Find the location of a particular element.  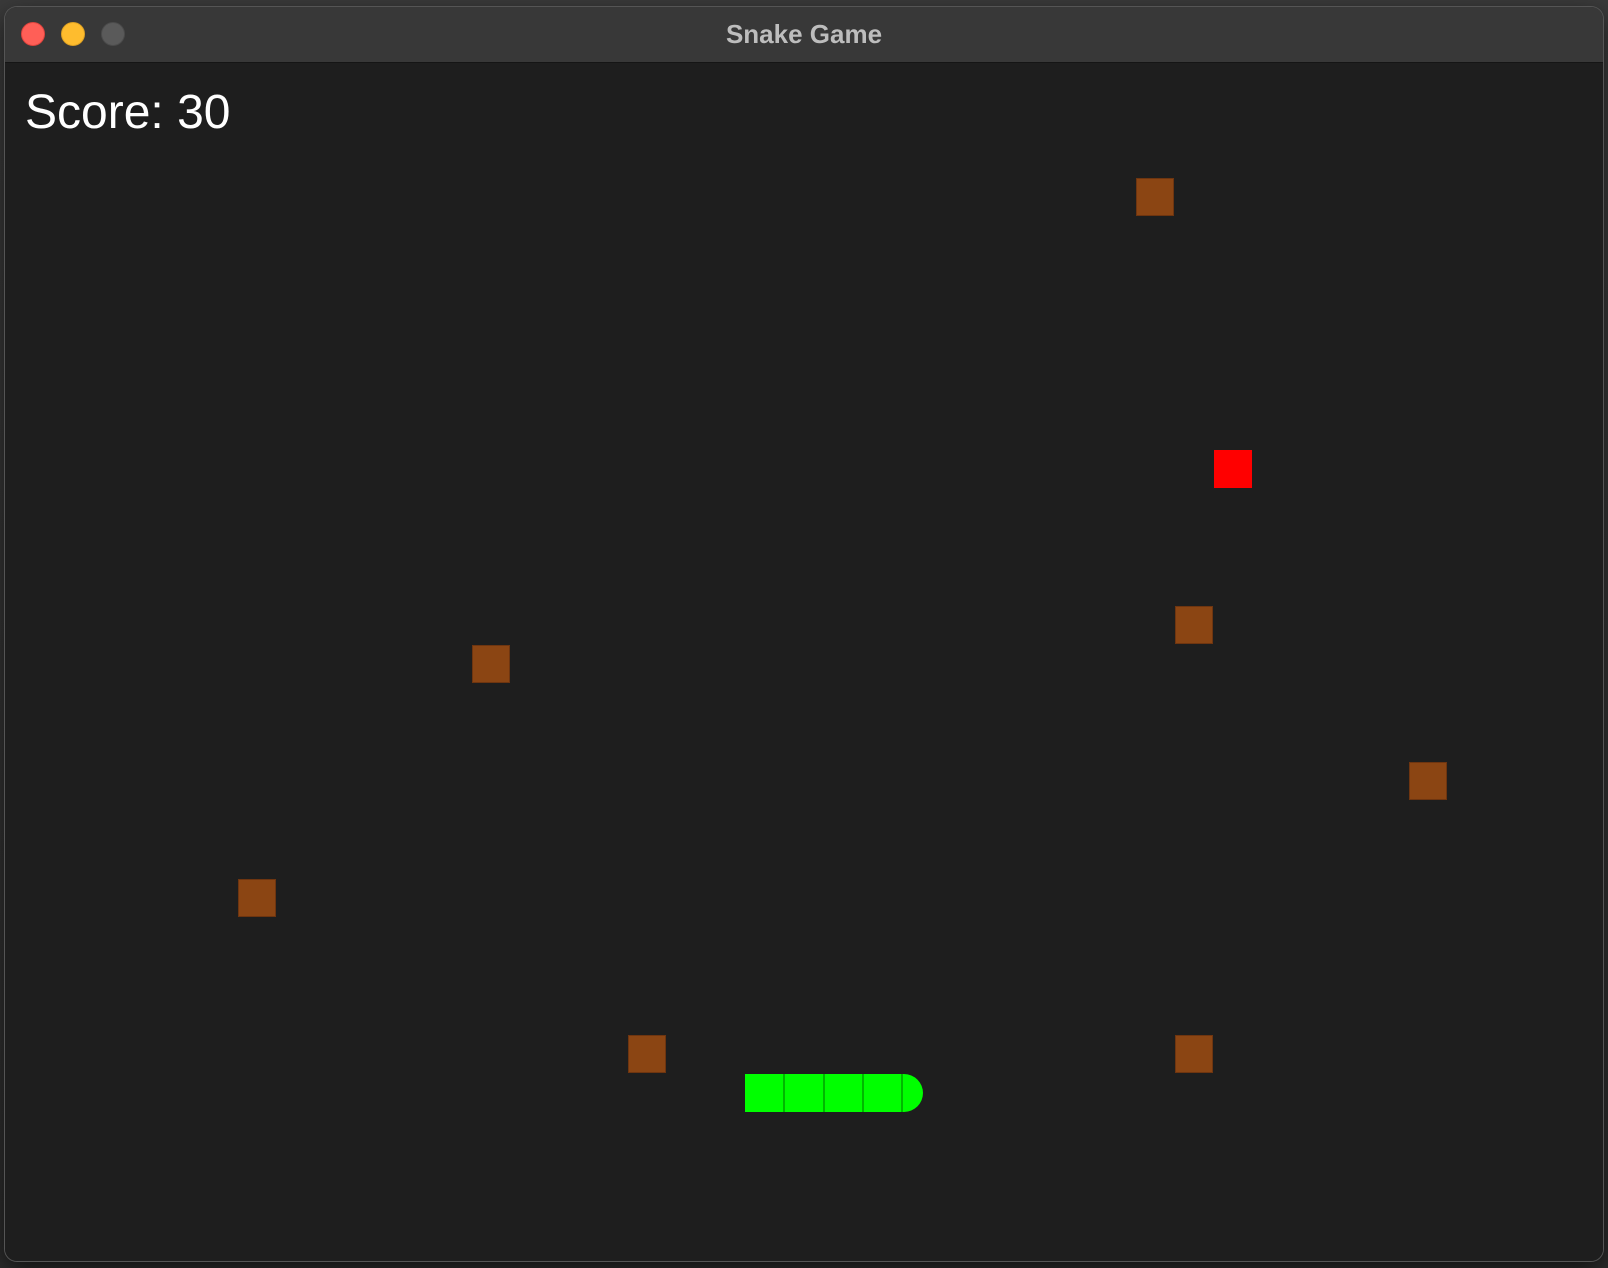

food-item is located at coordinates (1233, 469).